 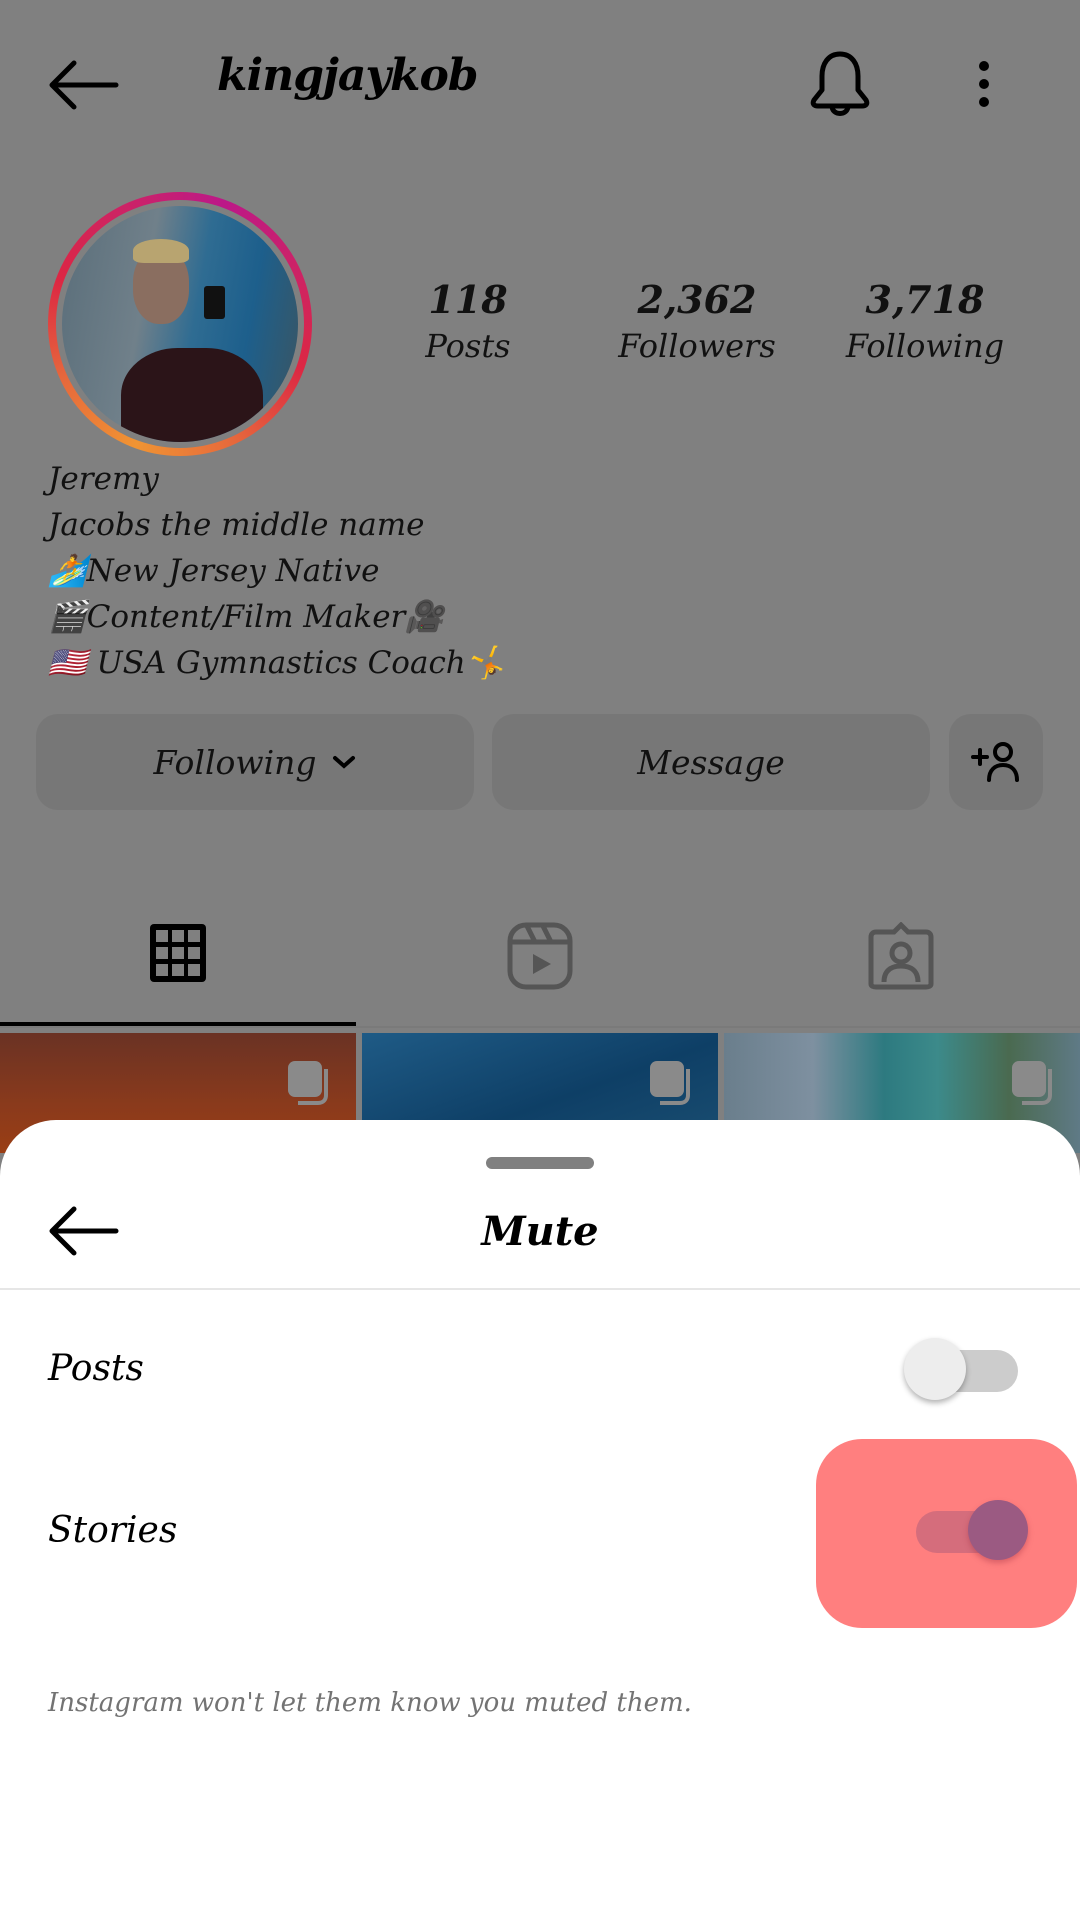 I want to click on reels-icon, so click(x=540, y=956).